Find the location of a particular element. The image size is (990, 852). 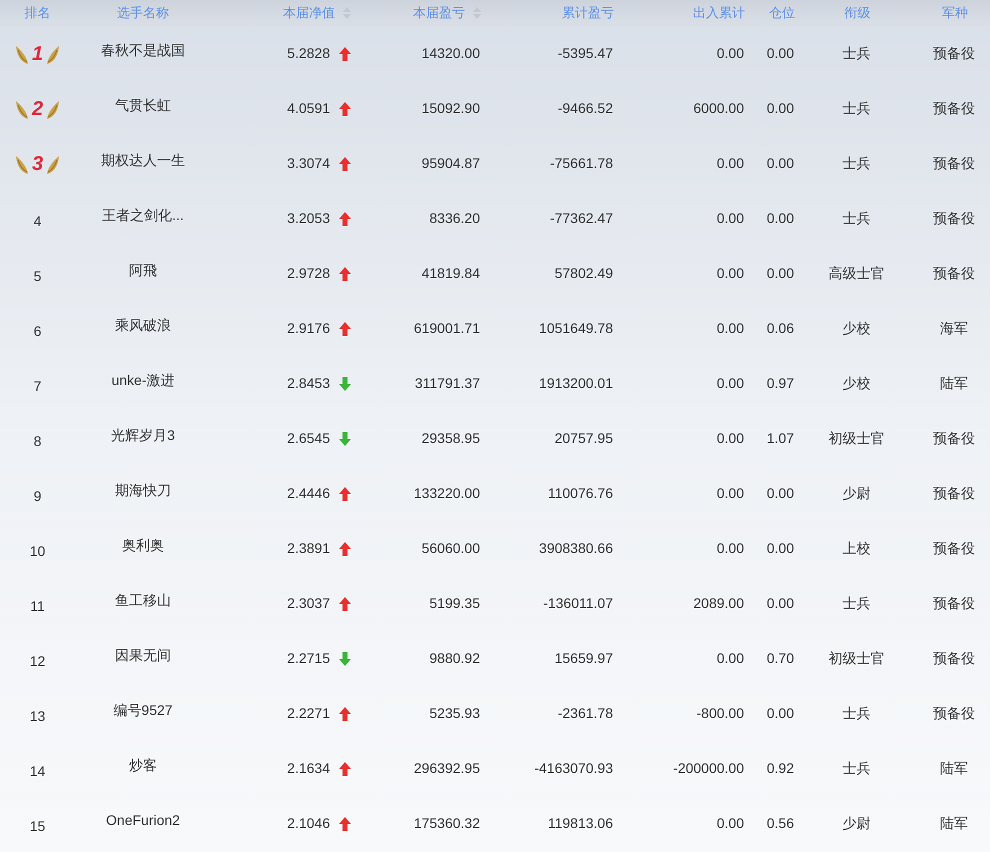

position-ratio: 0.97 is located at coordinates (780, 383).